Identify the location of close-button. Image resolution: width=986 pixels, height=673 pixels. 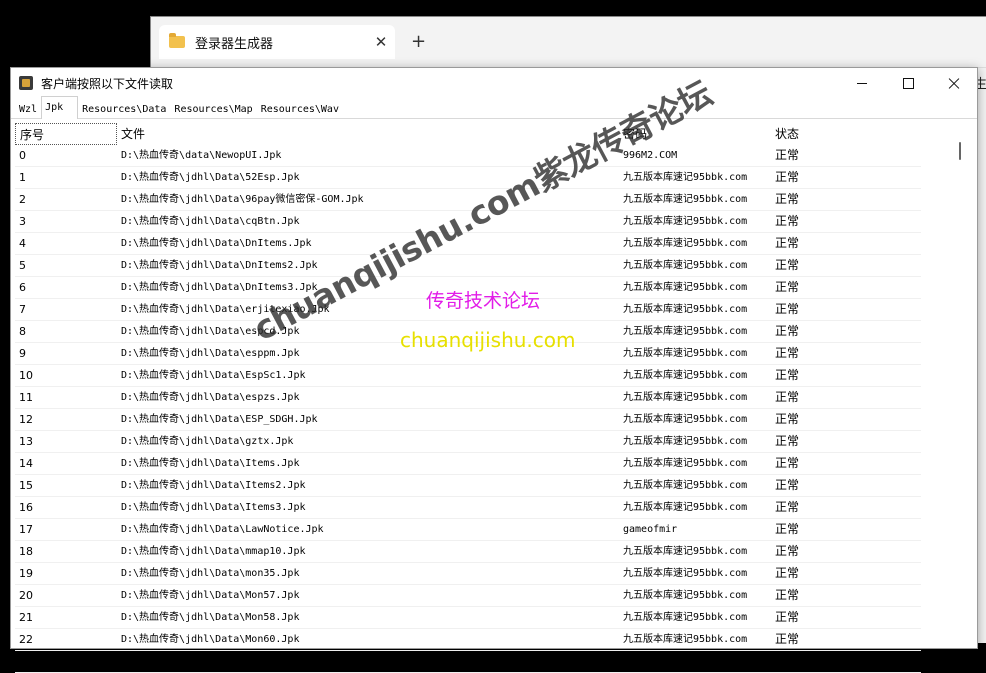
(954, 83).